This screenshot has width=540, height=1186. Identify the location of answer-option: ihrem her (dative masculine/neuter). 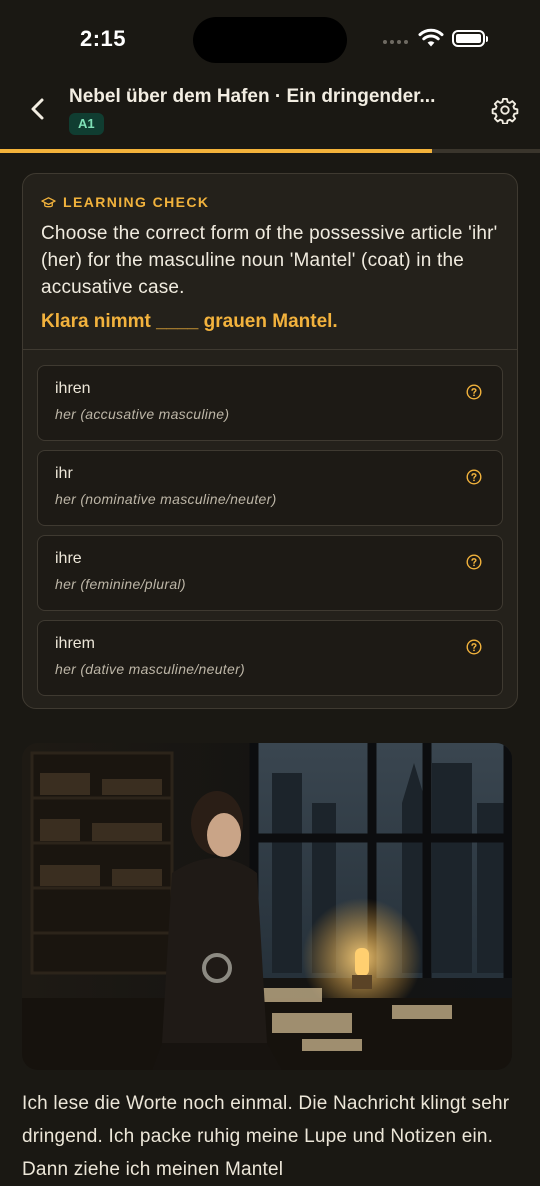
(270, 658).